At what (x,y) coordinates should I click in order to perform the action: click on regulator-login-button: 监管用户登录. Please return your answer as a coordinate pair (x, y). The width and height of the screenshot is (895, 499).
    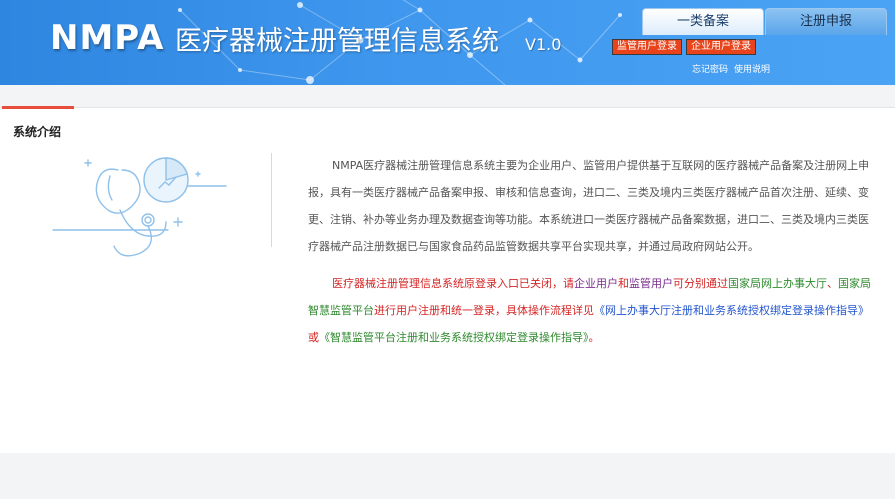
    Looking at the image, I should click on (647, 47).